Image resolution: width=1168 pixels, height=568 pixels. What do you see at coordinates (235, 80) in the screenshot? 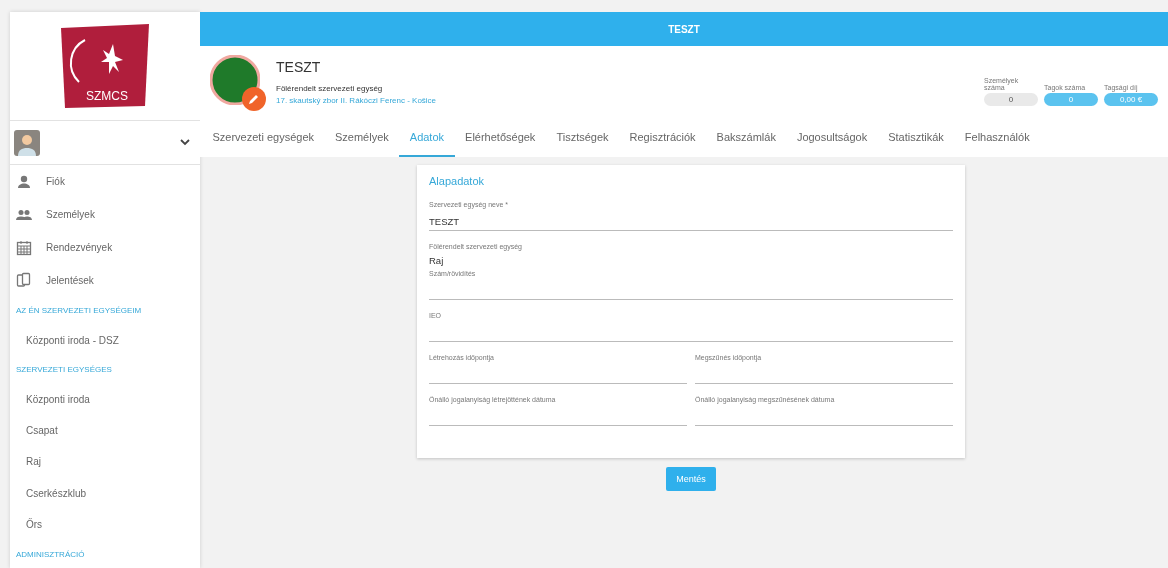
I see `unit-avatar-icon` at bounding box center [235, 80].